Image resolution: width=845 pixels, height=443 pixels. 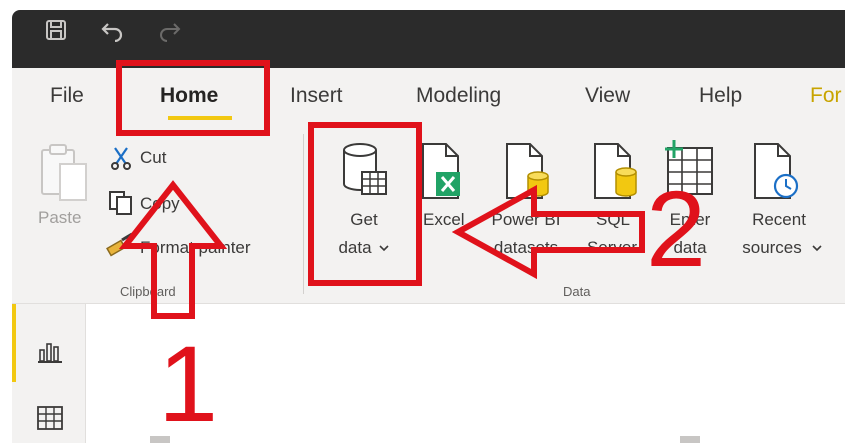 I want to click on tab-view: View, so click(x=607, y=96).